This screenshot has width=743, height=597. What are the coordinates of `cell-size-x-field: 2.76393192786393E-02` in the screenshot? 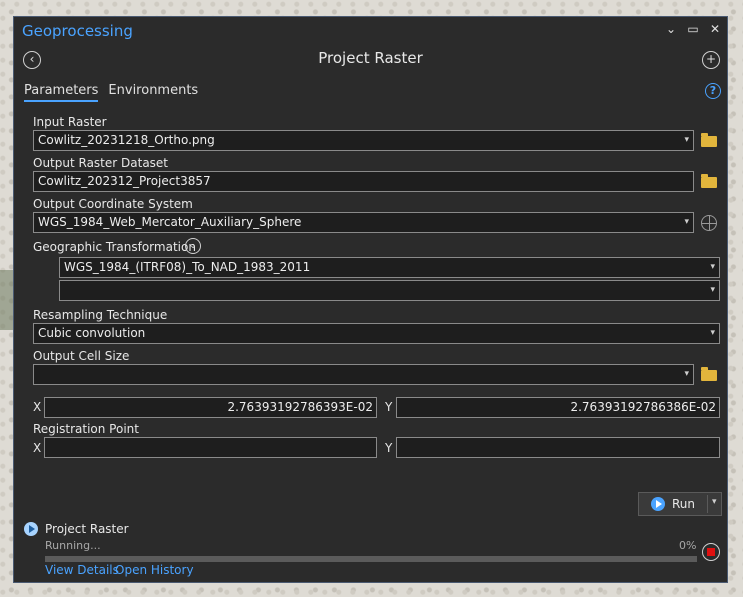 It's located at (210, 407).